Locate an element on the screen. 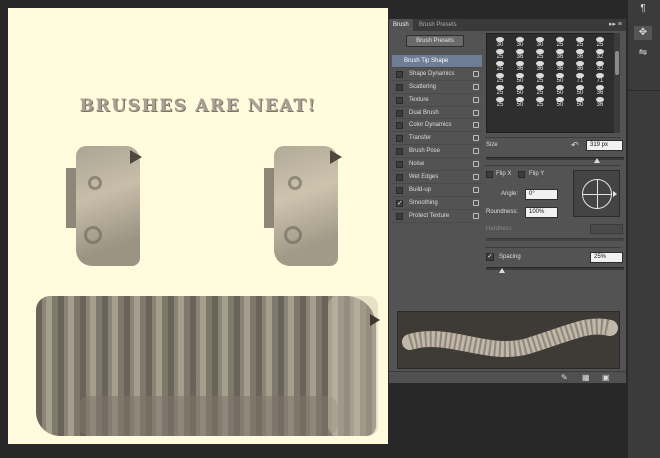 Image resolution: width=660 pixels, height=458 pixels. option-noise: Noise is located at coordinates (437, 165).